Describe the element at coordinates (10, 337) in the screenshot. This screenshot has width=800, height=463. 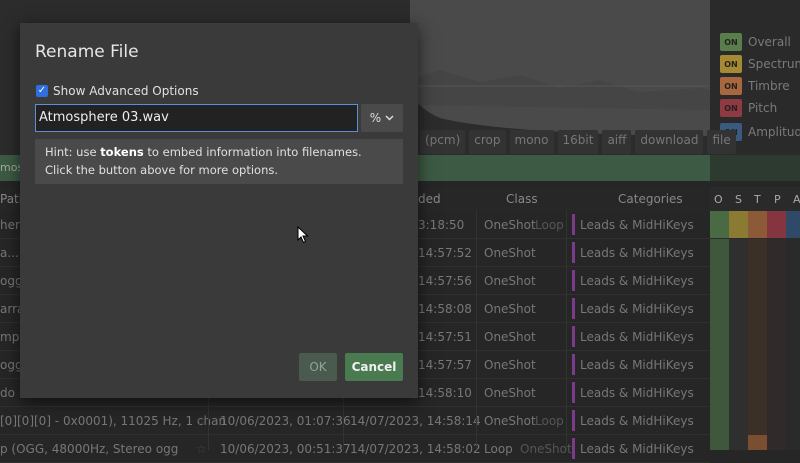
I see `cell-path: mp` at that location.